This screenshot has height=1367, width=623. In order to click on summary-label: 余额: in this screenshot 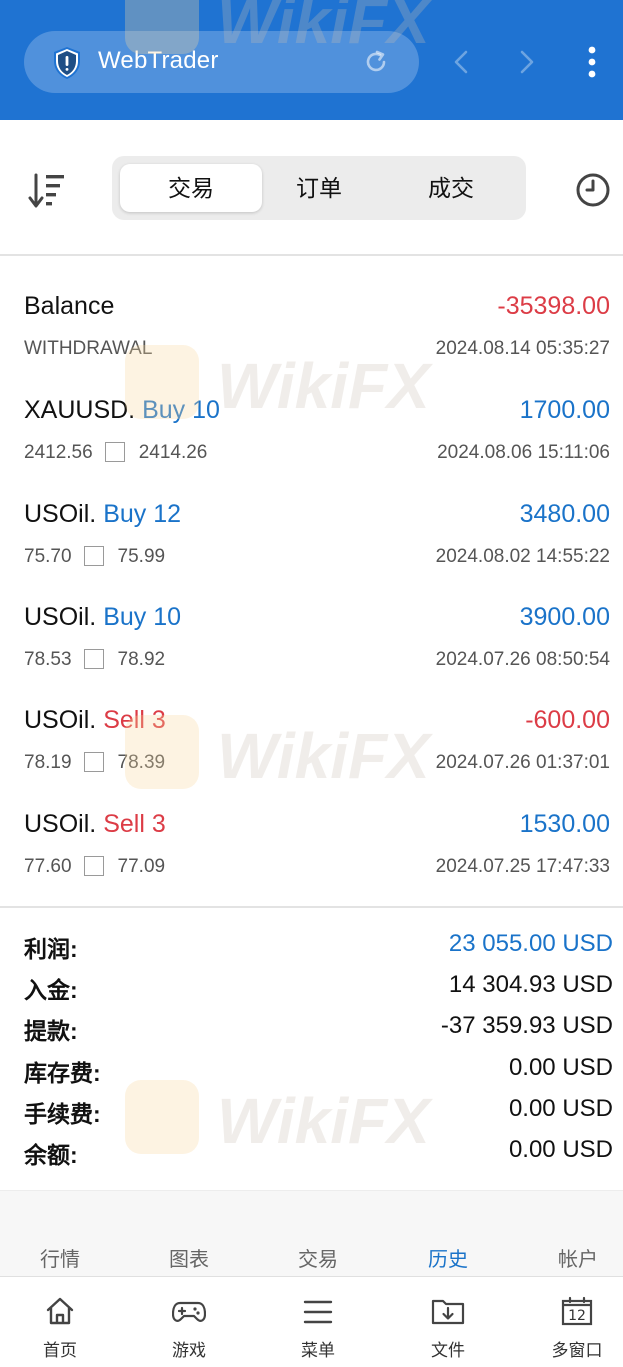, I will do `click(51, 1155)`.